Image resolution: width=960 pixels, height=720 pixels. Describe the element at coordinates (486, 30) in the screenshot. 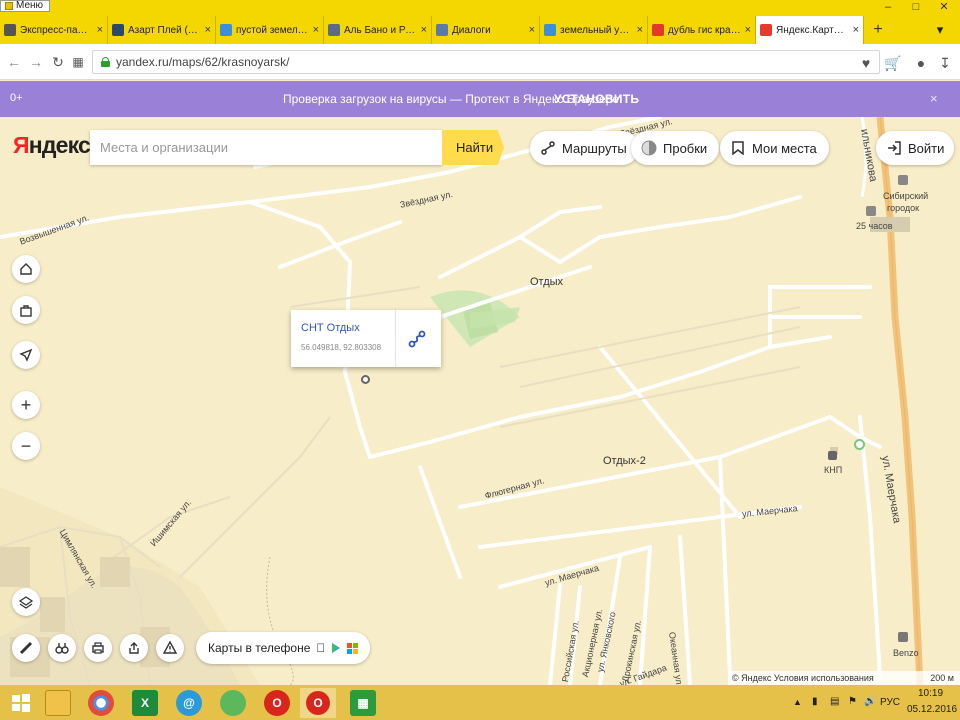

I see `browser-tab: Диалоги ×` at that location.